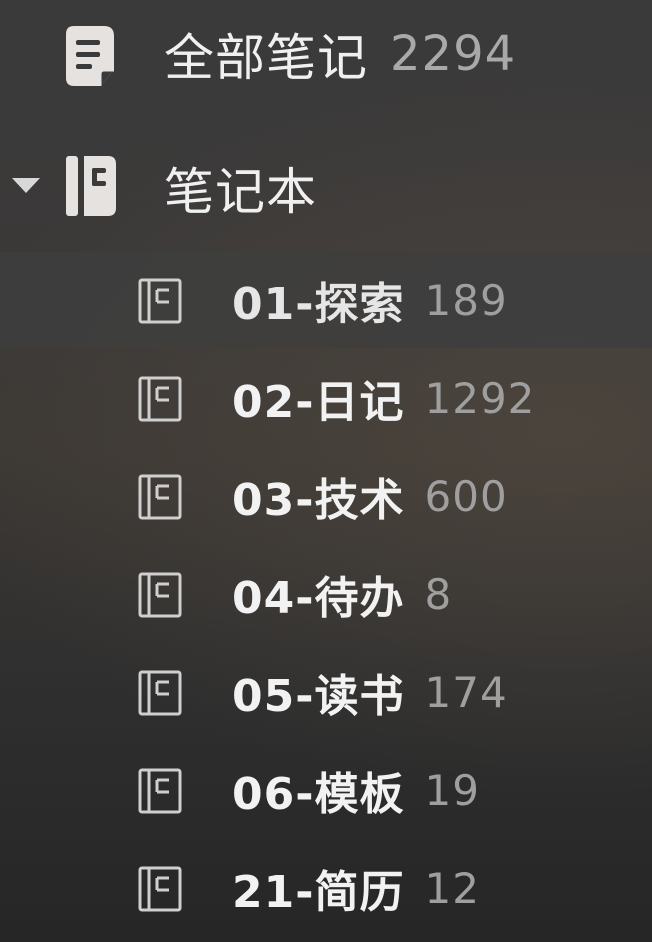 The width and height of the screenshot is (652, 942). Describe the element at coordinates (318, 794) in the screenshot. I see `notebook-item-label: 06-模板` at that location.